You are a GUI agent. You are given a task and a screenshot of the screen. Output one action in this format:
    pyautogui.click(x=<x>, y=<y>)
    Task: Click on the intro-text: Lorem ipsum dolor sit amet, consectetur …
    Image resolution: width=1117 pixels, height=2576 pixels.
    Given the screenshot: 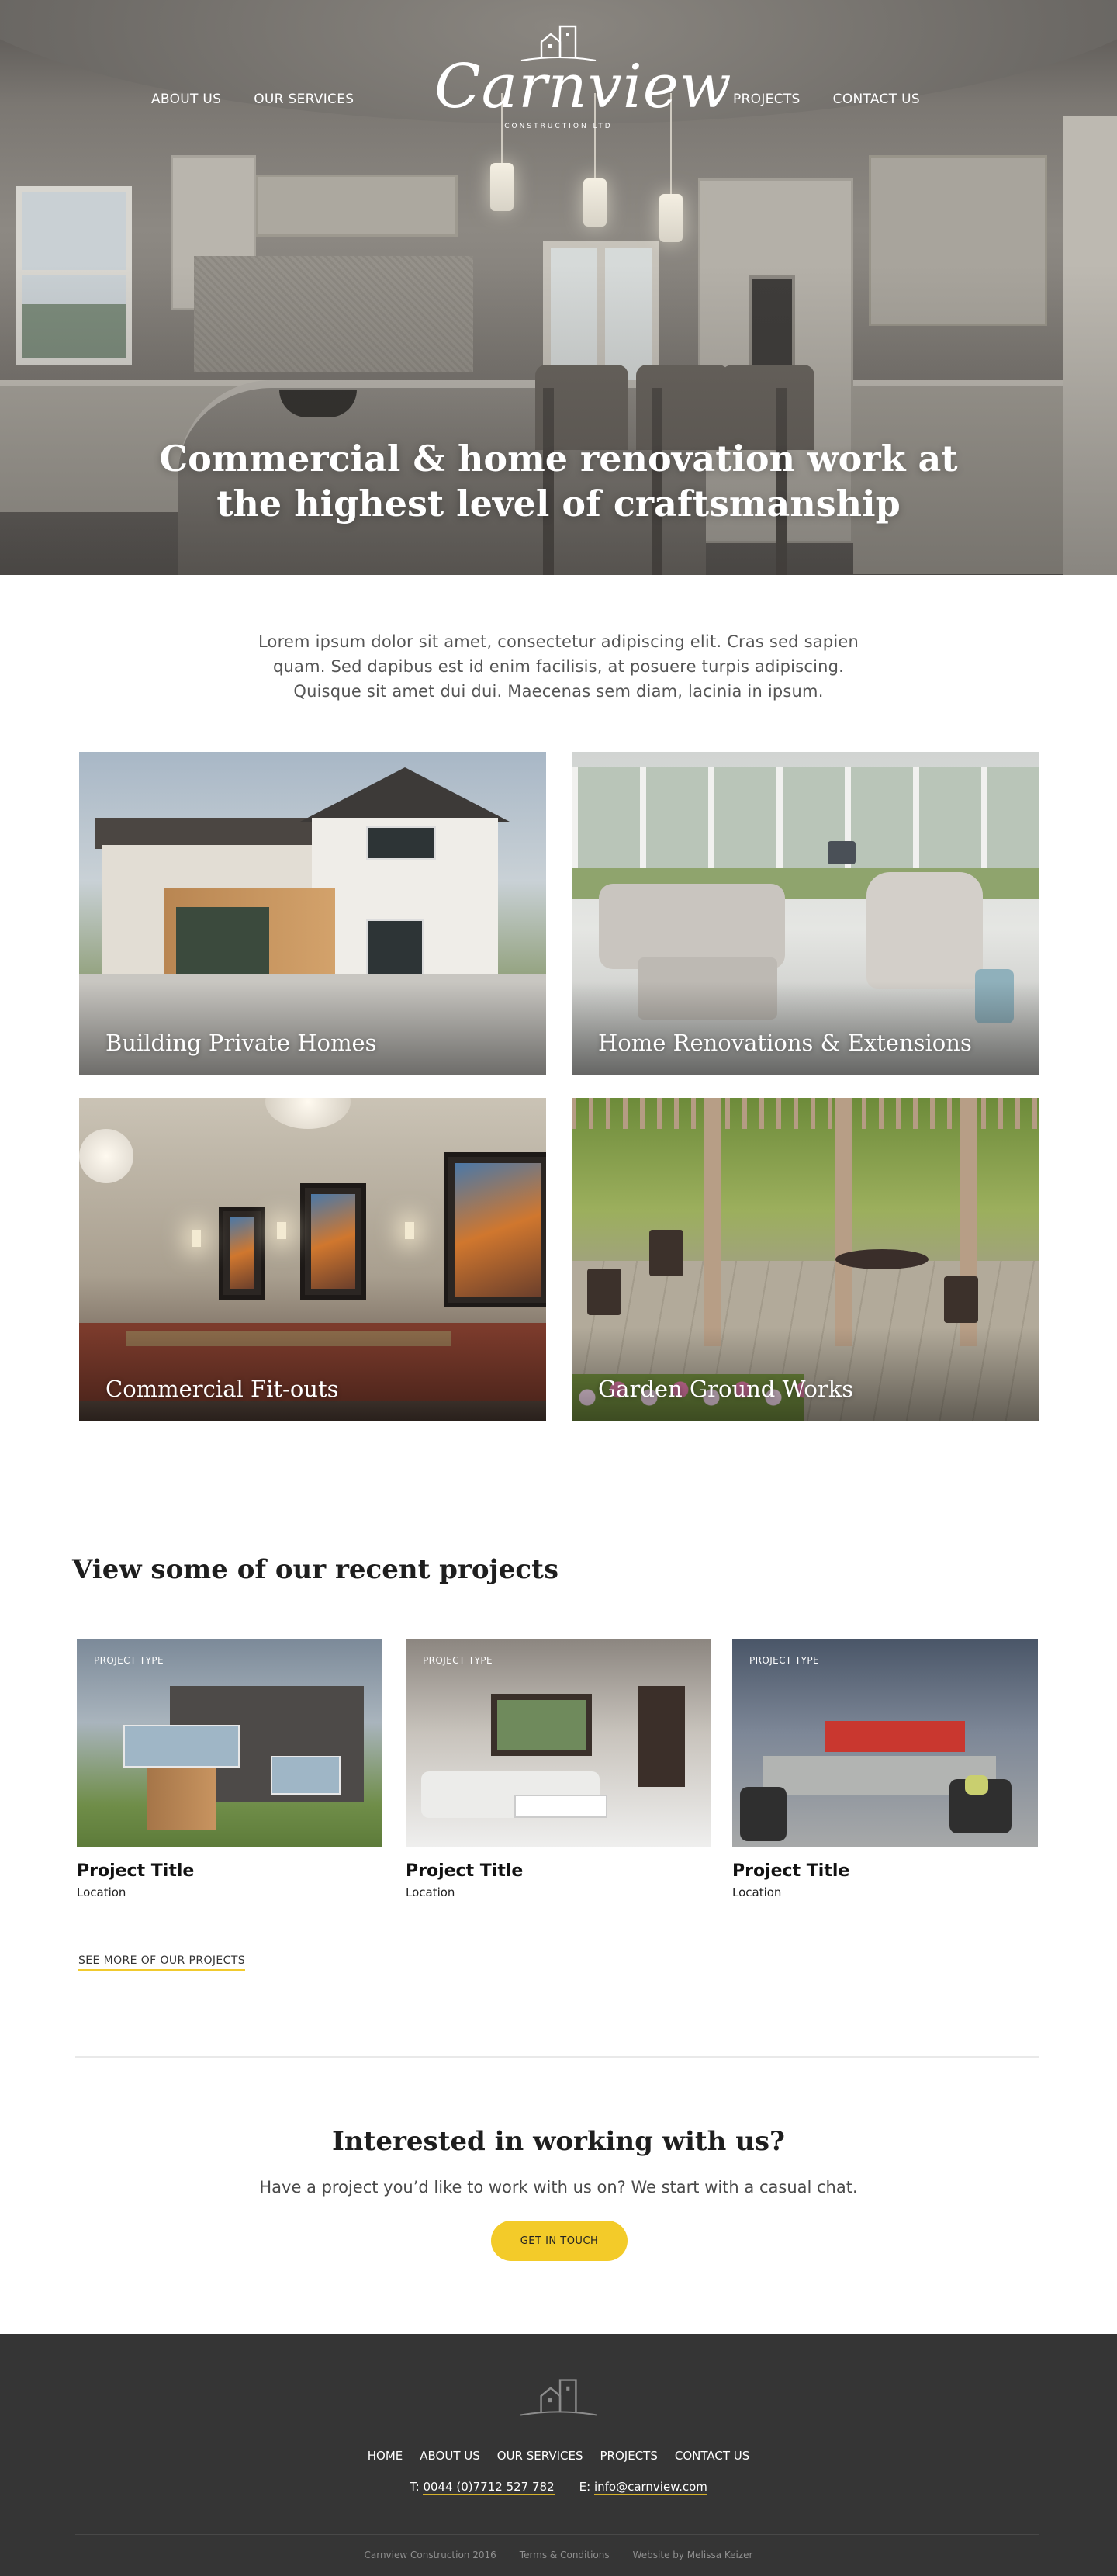 What is the action you would take?
    pyautogui.click(x=558, y=666)
    